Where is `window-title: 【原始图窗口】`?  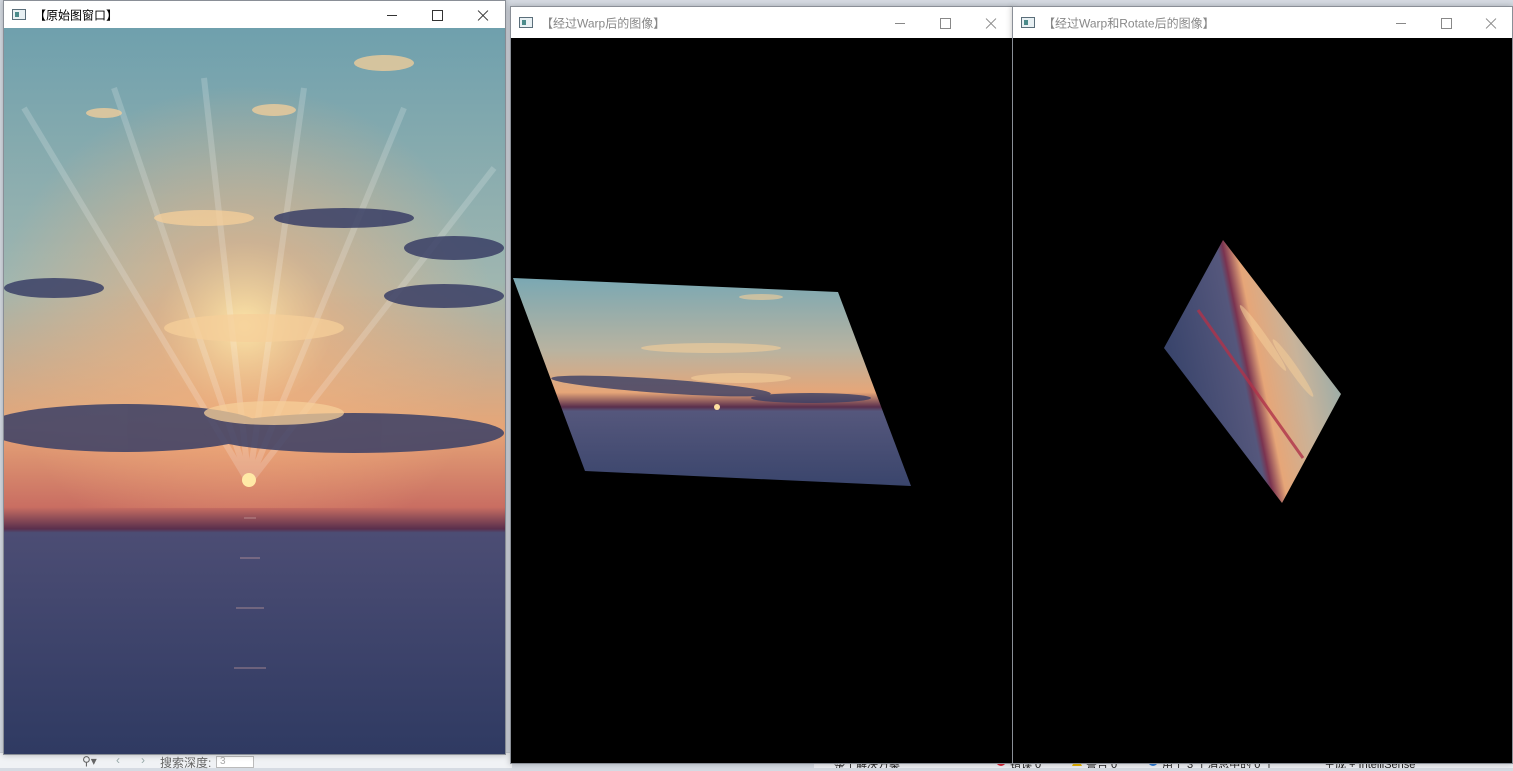 window-title: 【原始图窗口】 is located at coordinates (76, 15).